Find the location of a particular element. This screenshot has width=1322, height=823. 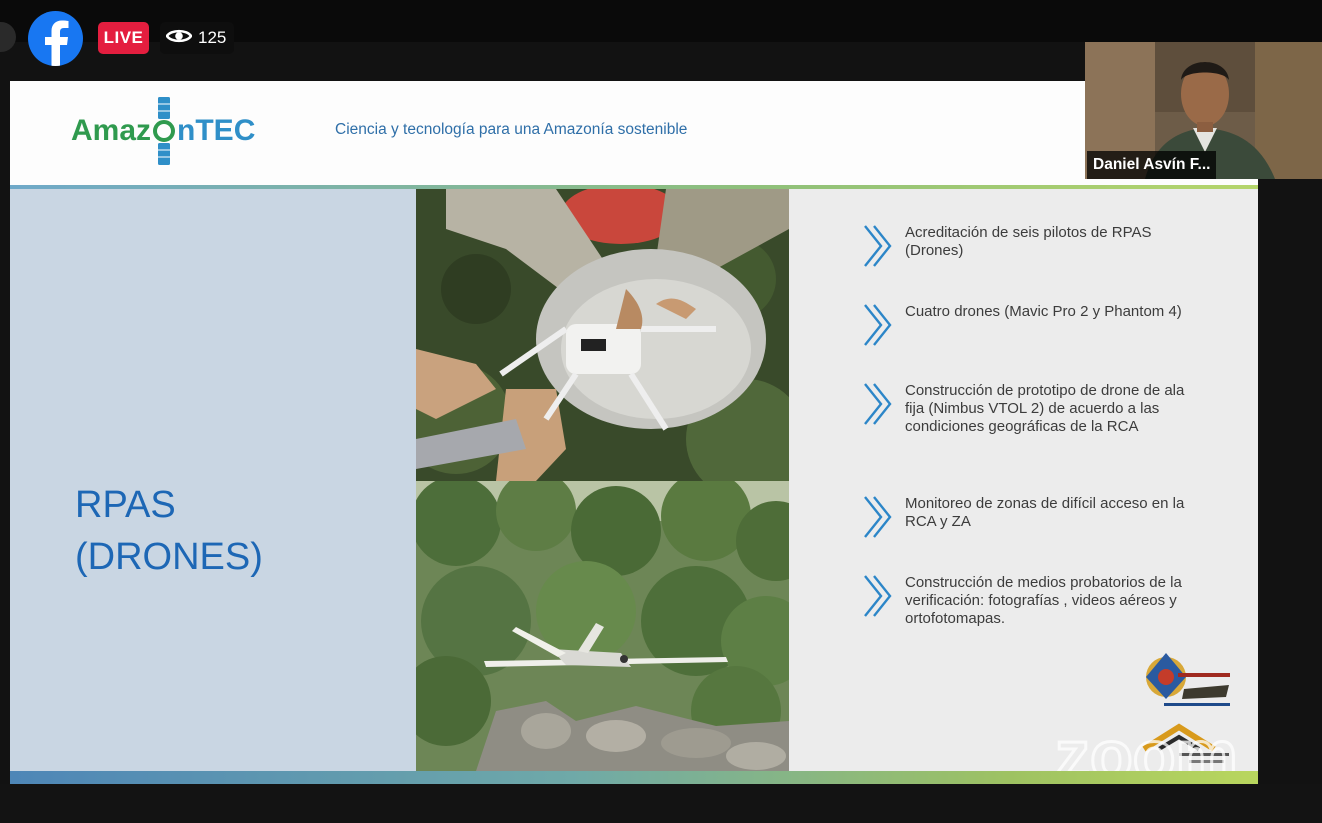

fixed-wing-drone-photo is located at coordinates (602, 626).